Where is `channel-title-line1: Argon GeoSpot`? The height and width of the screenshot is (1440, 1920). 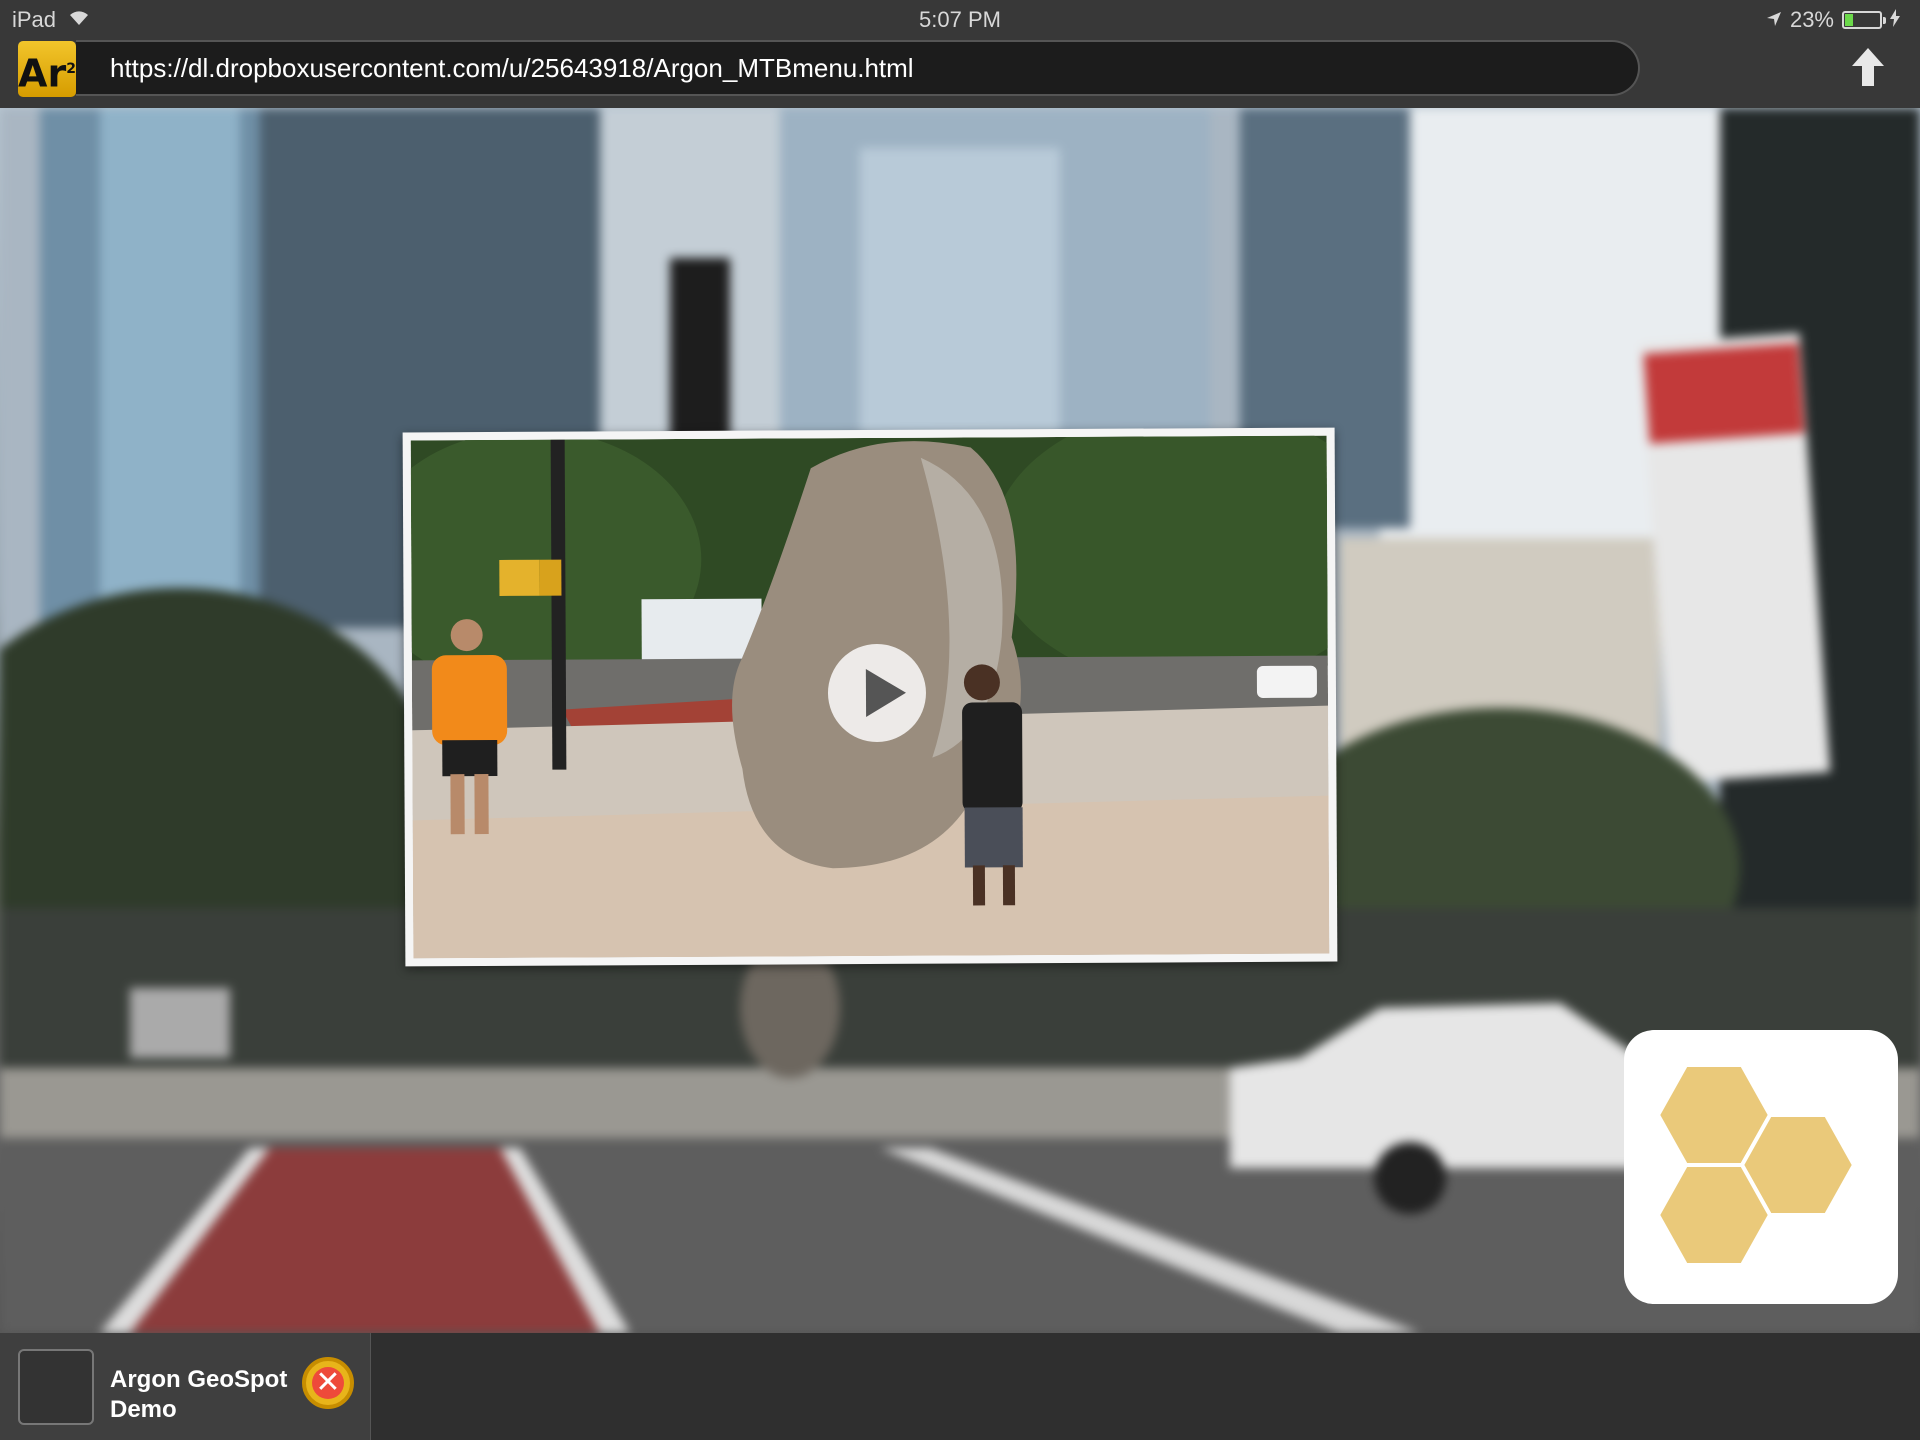
channel-title-line1: Argon GeoSpot is located at coordinates (199, 1379).